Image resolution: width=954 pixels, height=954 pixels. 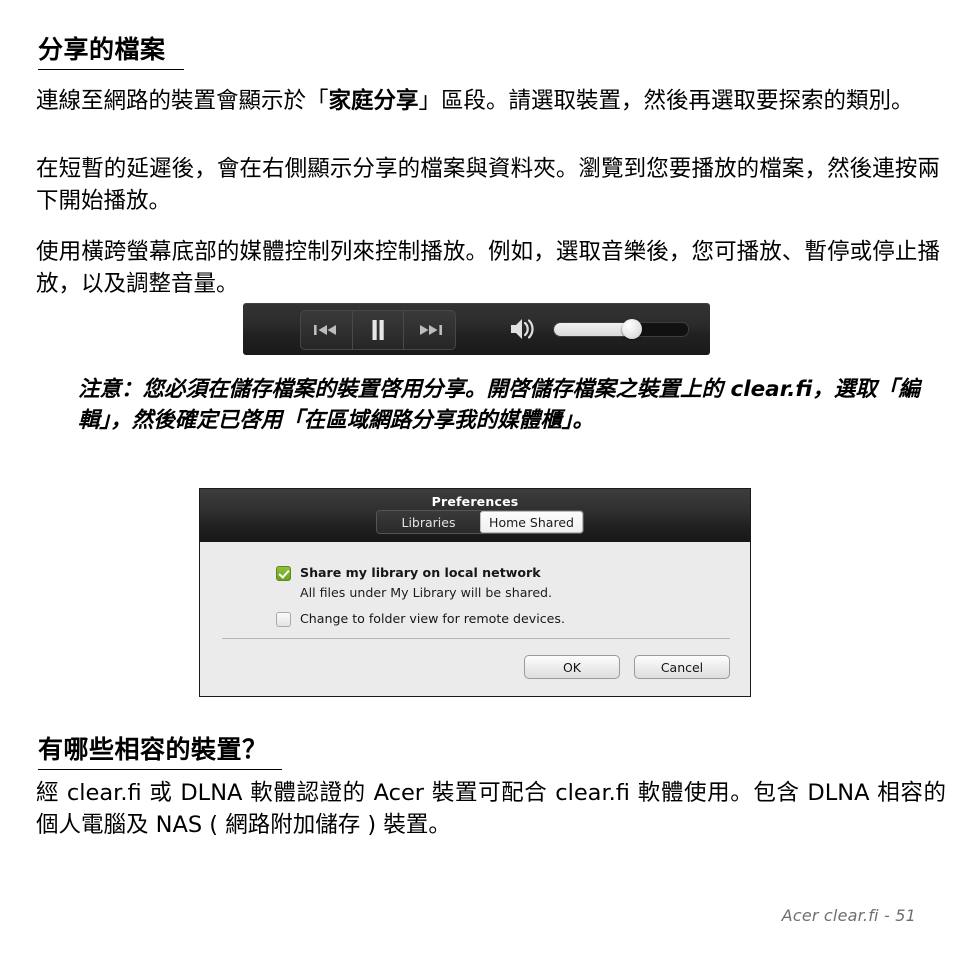 What do you see at coordinates (627, 667) in the screenshot?
I see `dialog-button-row: OK Cancel` at bounding box center [627, 667].